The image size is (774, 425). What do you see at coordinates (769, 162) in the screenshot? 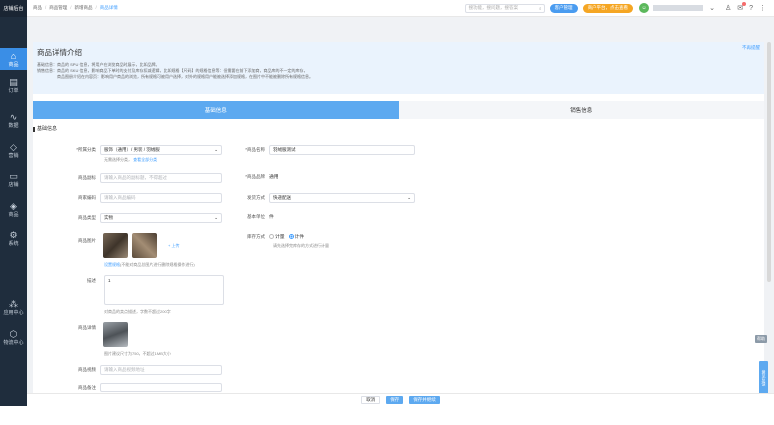
I see `scrollbar` at bounding box center [769, 162].